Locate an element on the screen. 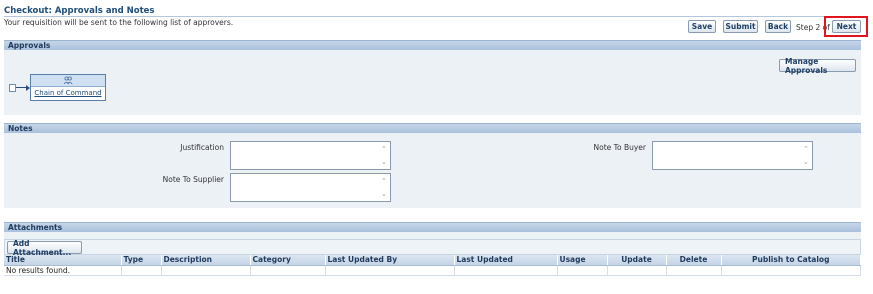 The width and height of the screenshot is (873, 294). column-type: Type is located at coordinates (141, 260).